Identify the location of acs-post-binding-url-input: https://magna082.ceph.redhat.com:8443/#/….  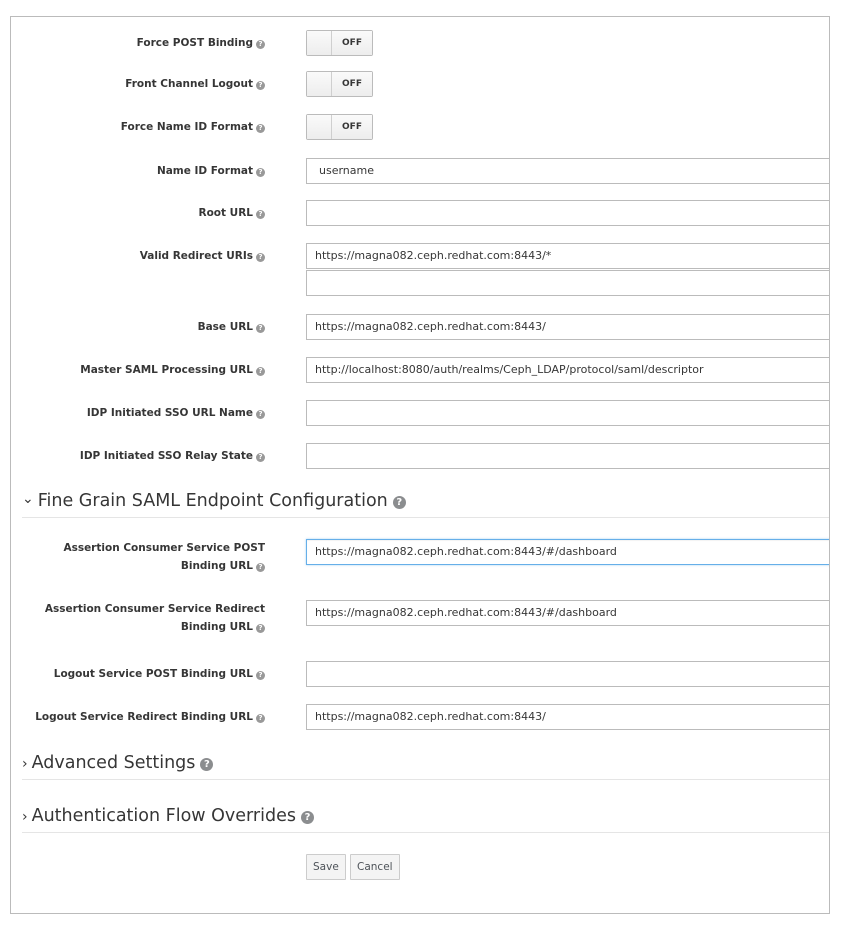
(567, 552).